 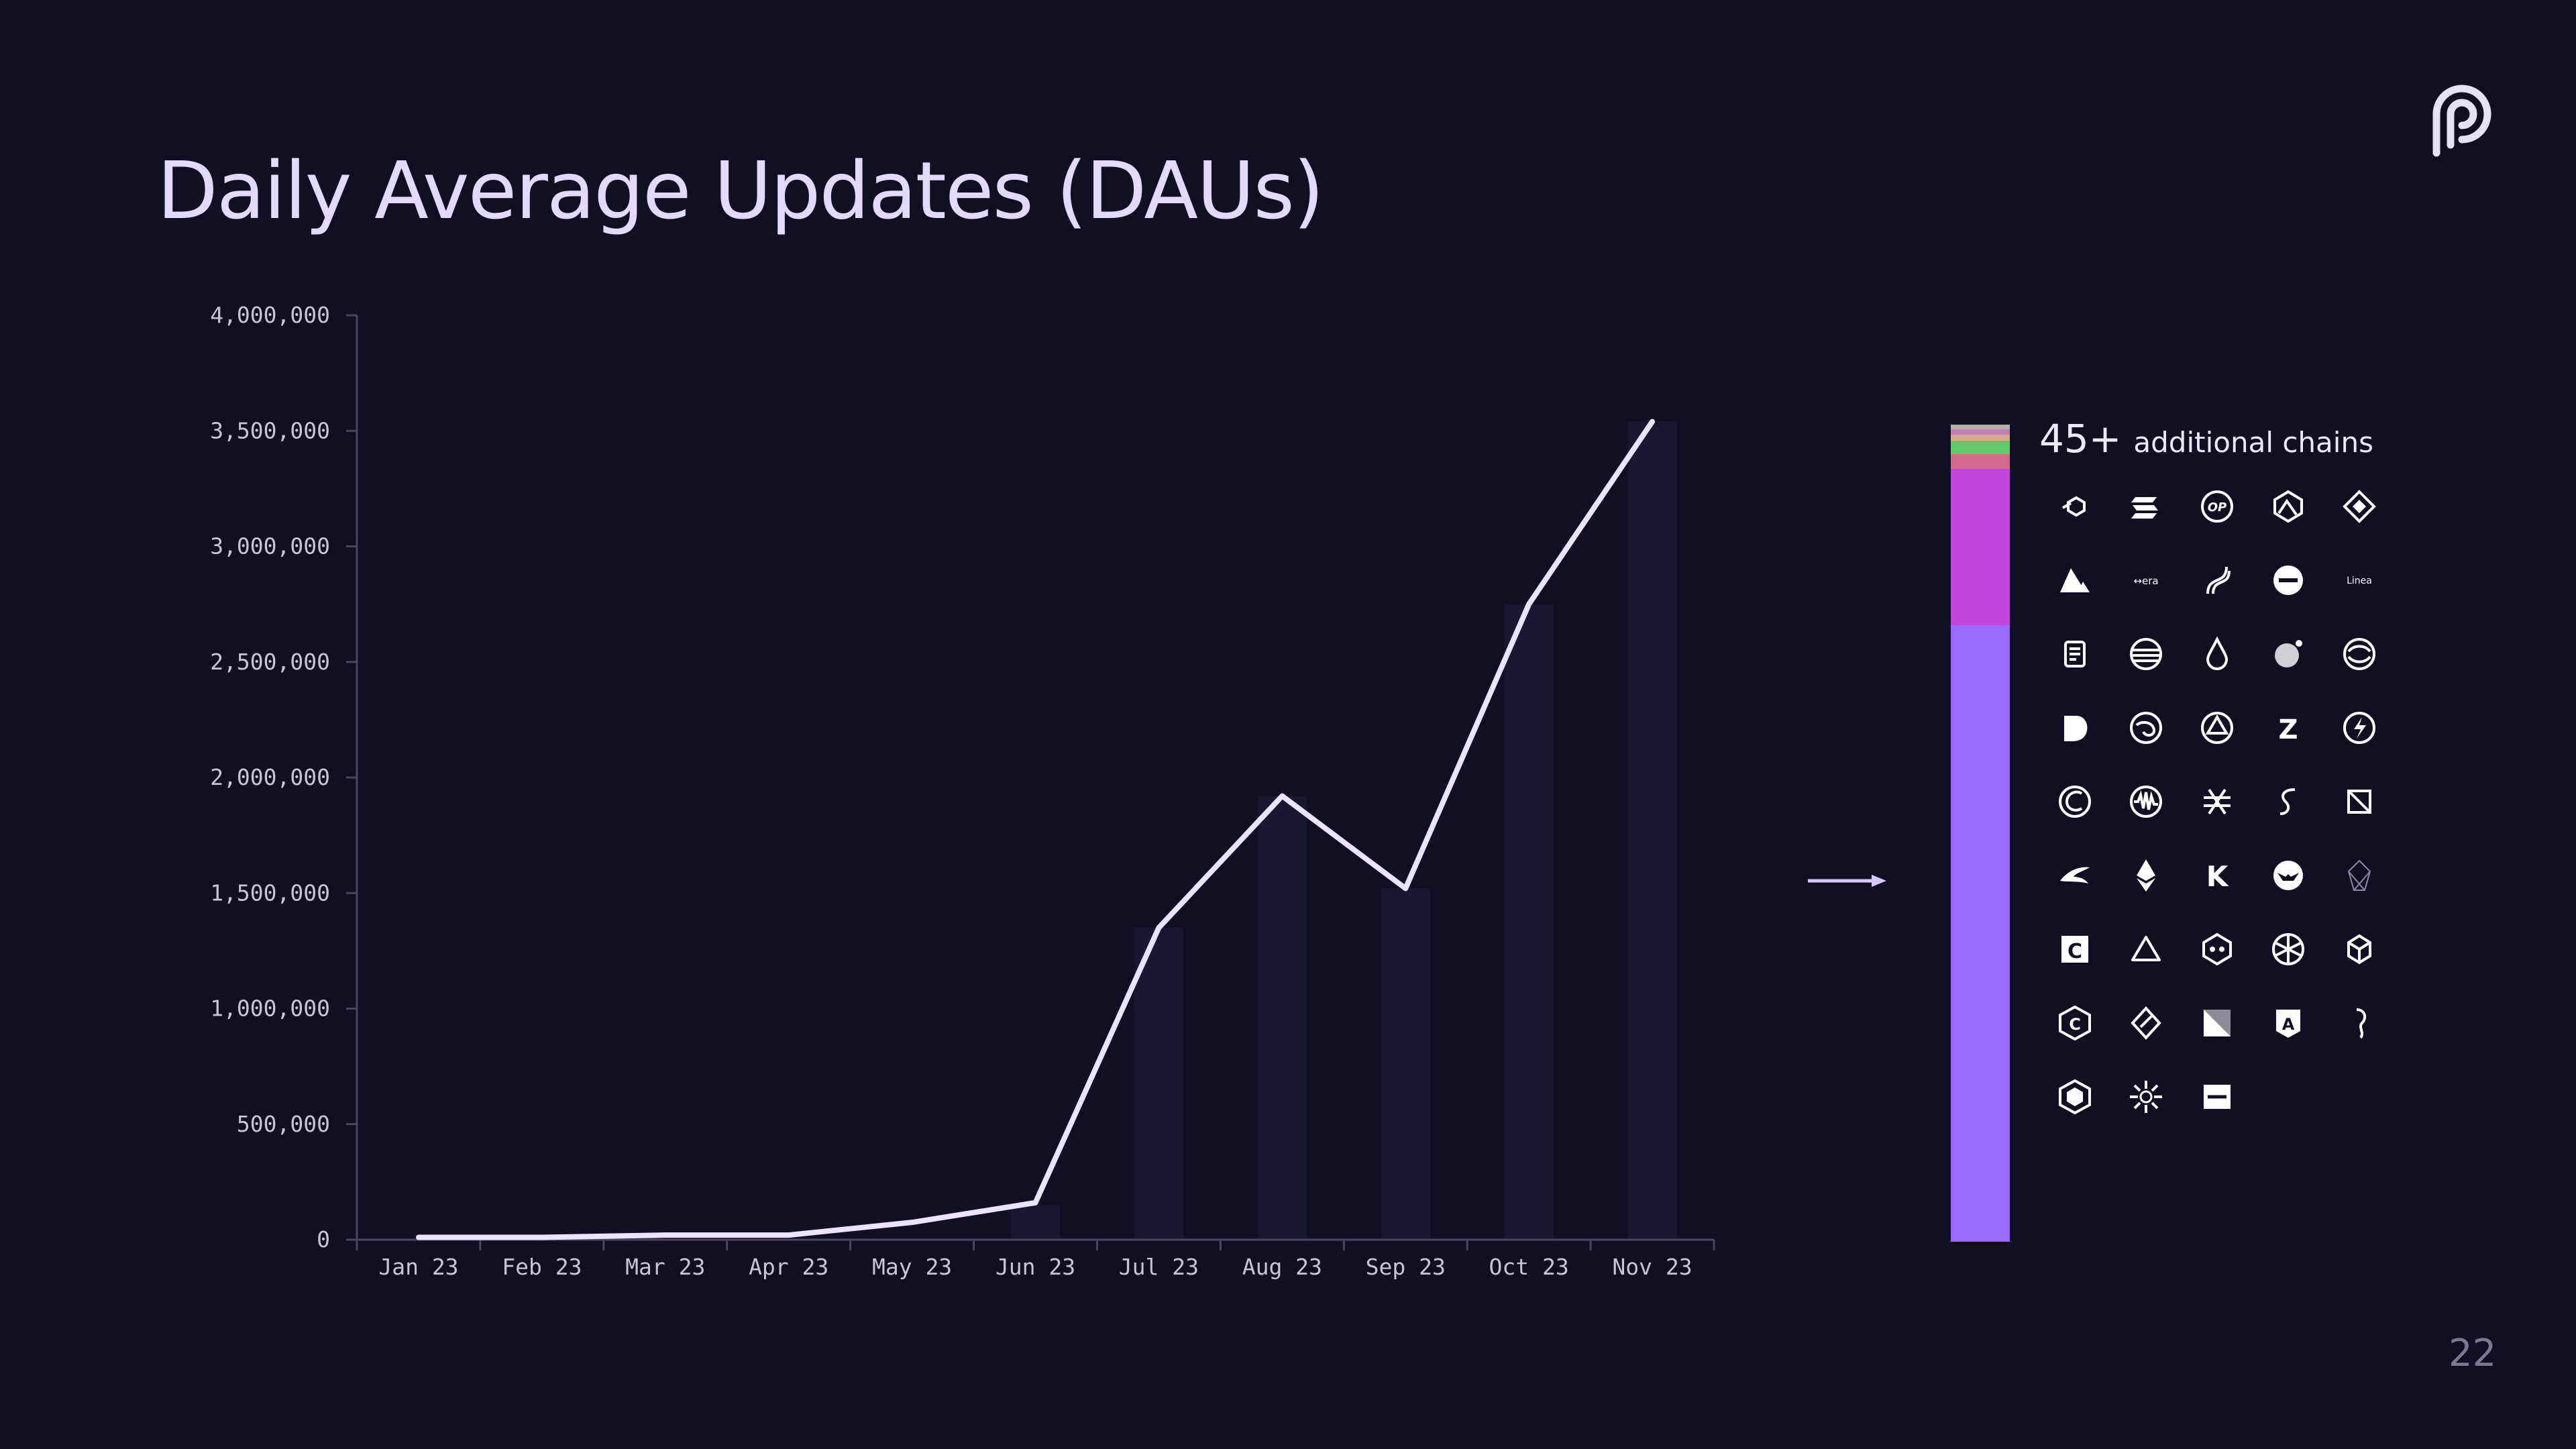 What do you see at coordinates (2217, 1097) in the screenshot?
I see `bracket-square-icon` at bounding box center [2217, 1097].